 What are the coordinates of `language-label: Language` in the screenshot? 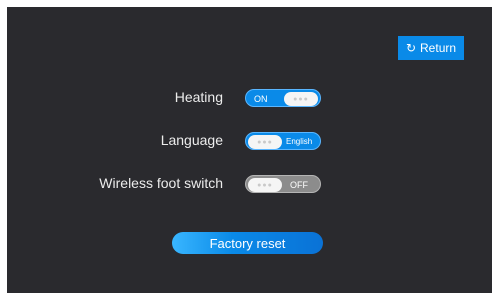 It's located at (191, 140).